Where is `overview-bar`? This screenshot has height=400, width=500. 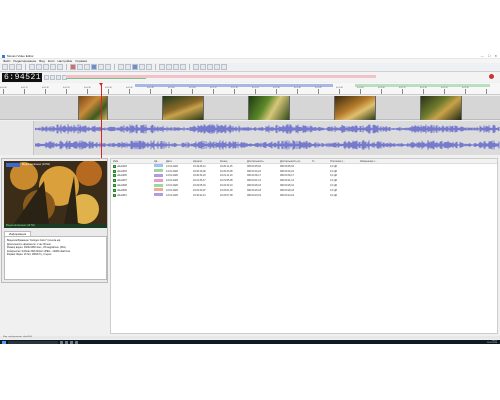 overview-bar is located at coordinates (280, 76).